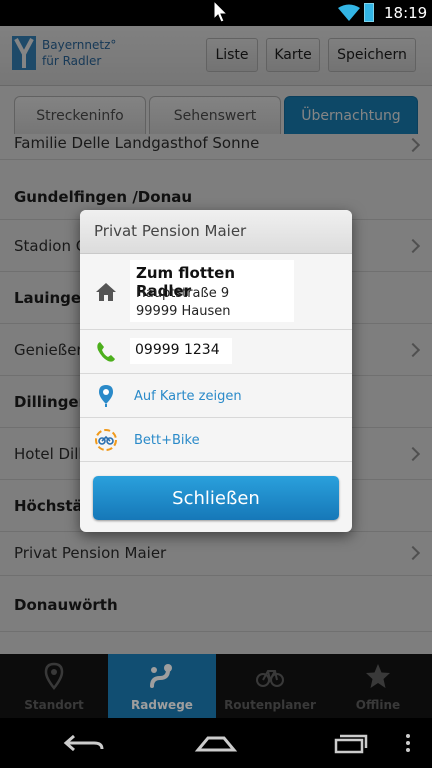  I want to click on status-bar: 18:19, so click(216, 13).